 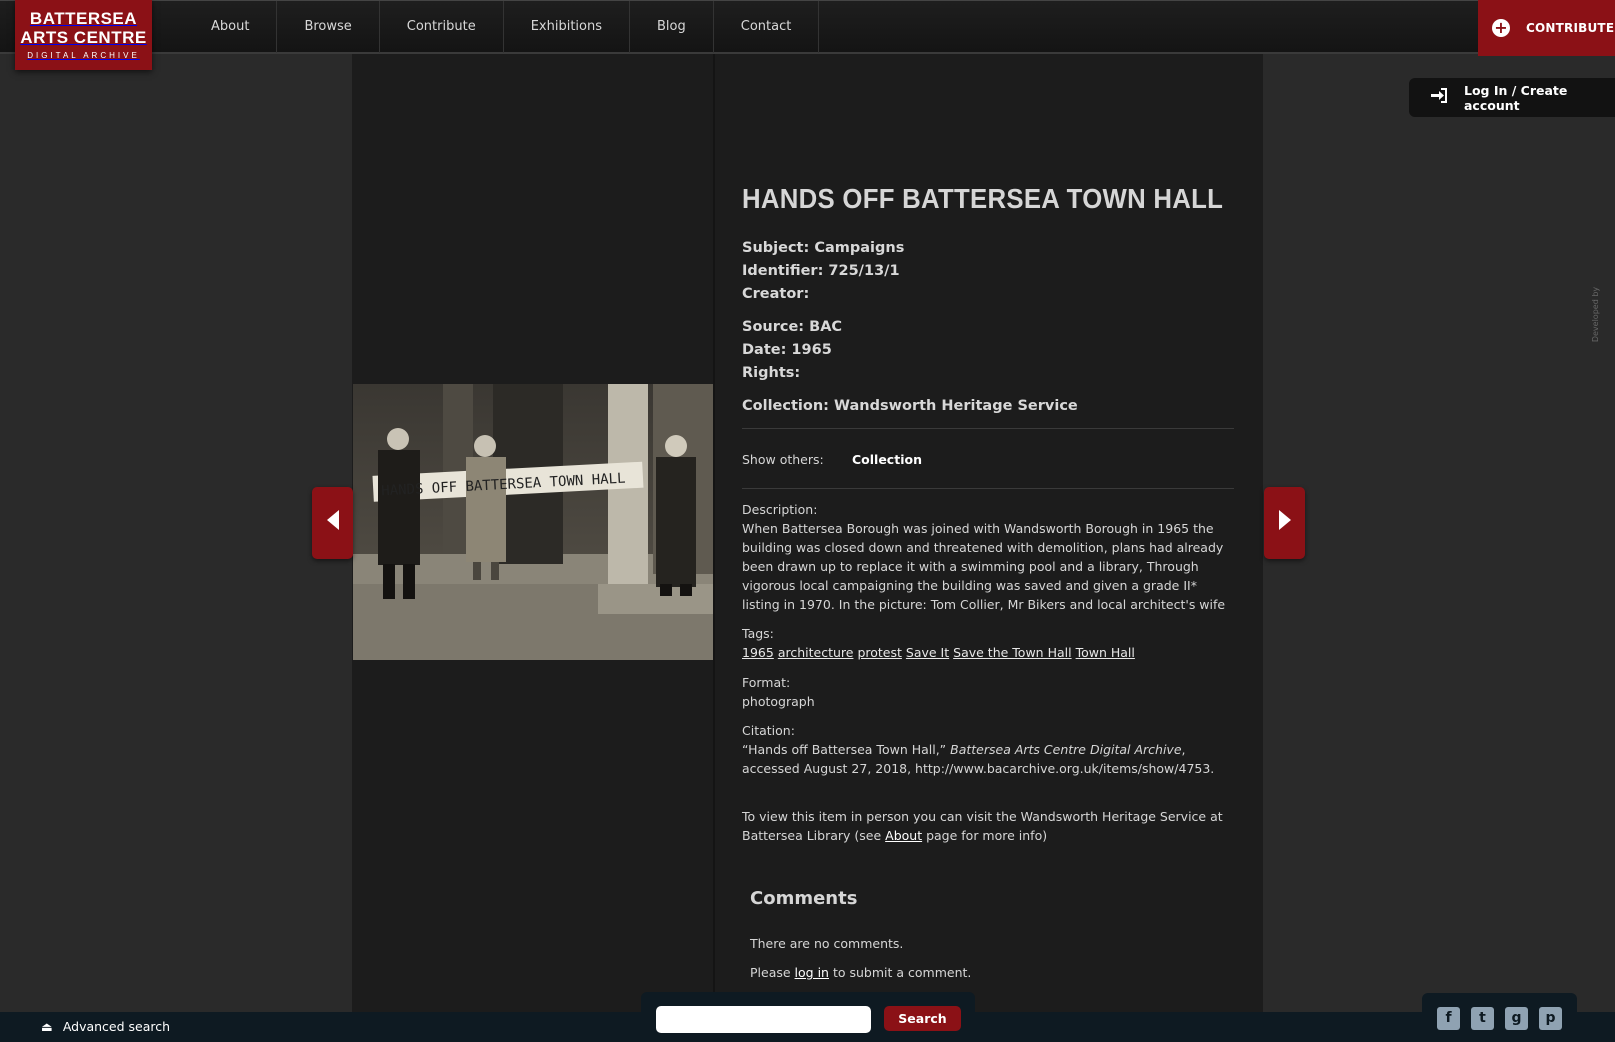 What do you see at coordinates (1550, 1018) in the screenshot?
I see `pinterest-icon: p` at bounding box center [1550, 1018].